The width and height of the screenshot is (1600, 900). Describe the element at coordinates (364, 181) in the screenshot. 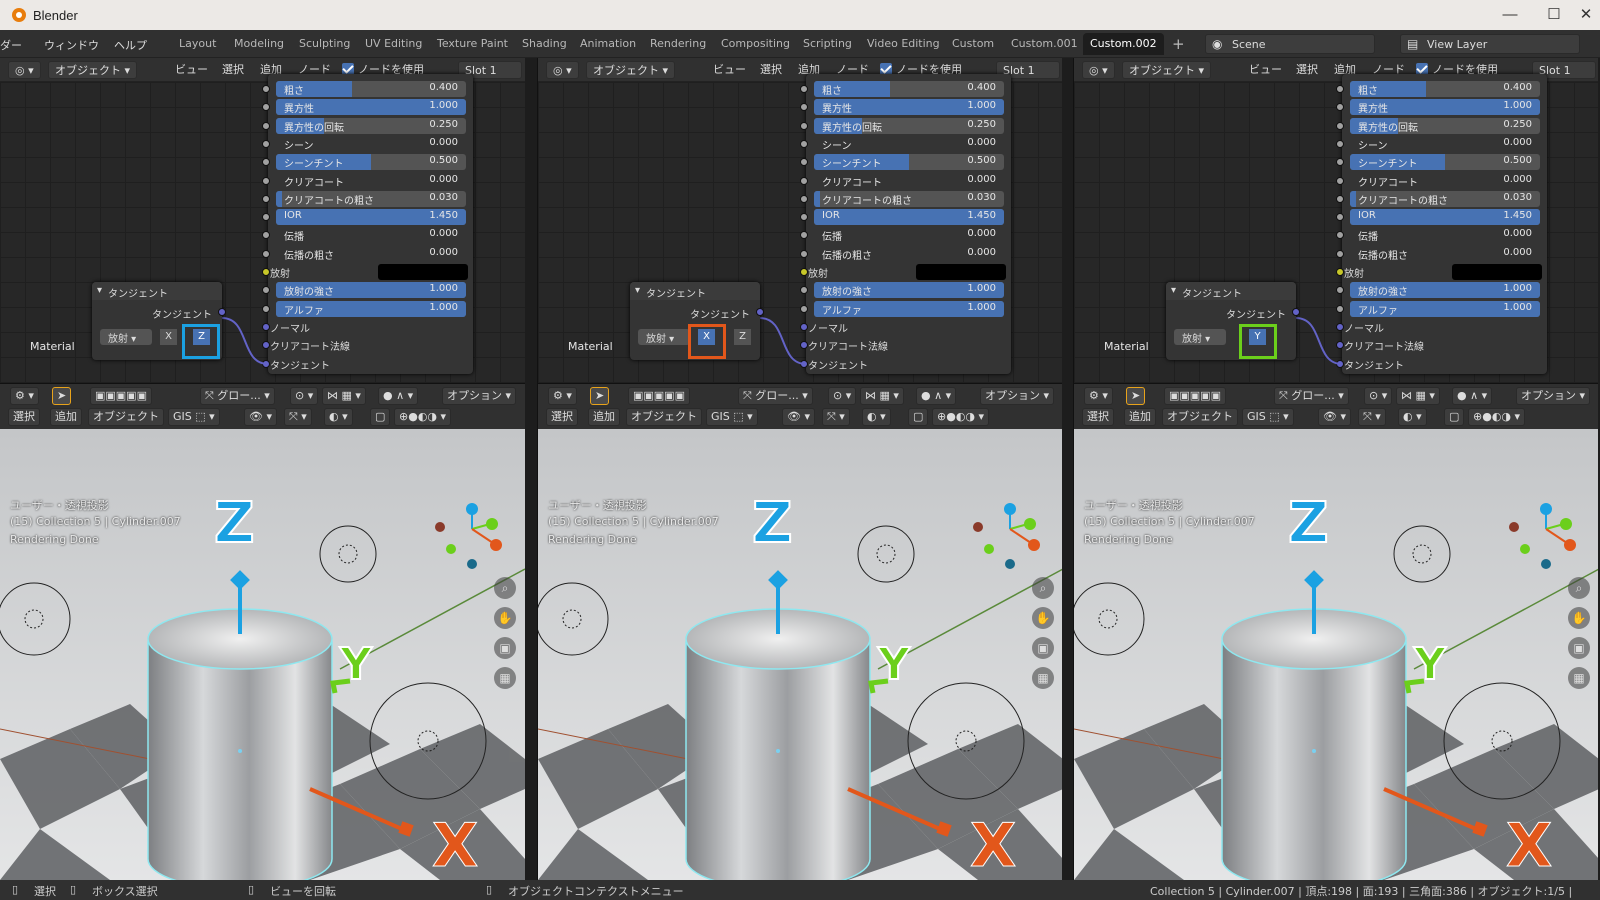

I see `param-row: クリアコート 0.000` at that location.